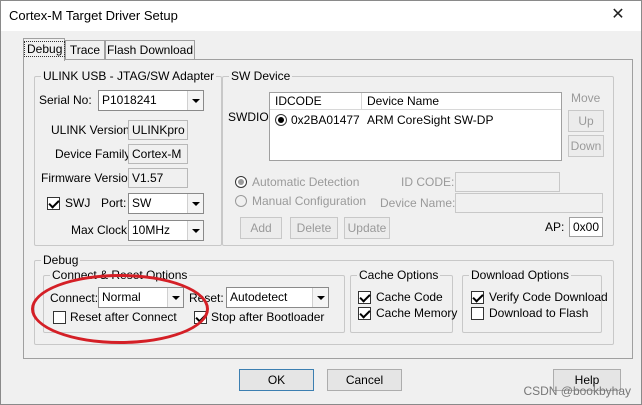  I want to click on max-clock-label: Max Clock:, so click(101, 230).